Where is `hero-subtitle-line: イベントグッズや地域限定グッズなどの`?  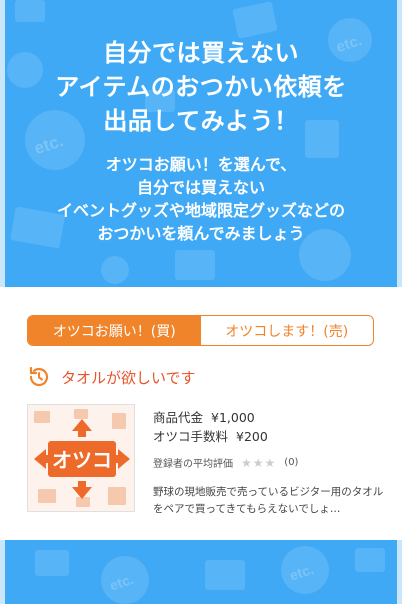 hero-subtitle-line: イベントグッズや地域限定グッズなどの is located at coordinates (200, 210).